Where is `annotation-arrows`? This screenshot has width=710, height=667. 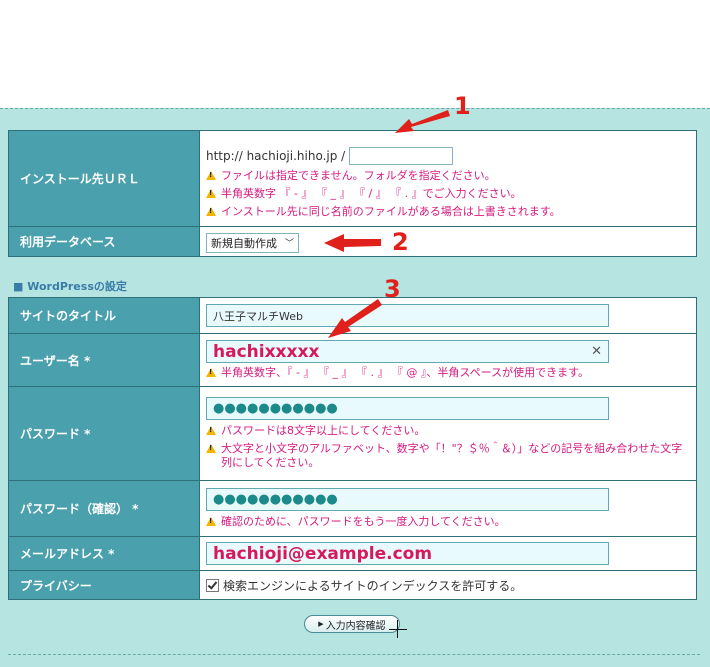
annotation-arrows is located at coordinates (387, 224).